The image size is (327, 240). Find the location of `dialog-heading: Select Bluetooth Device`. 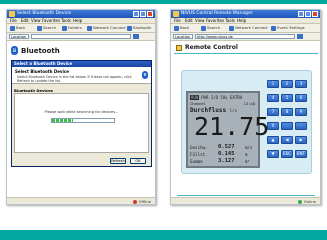

dialog-heading: Select Bluetooth Device is located at coordinates (42, 71).